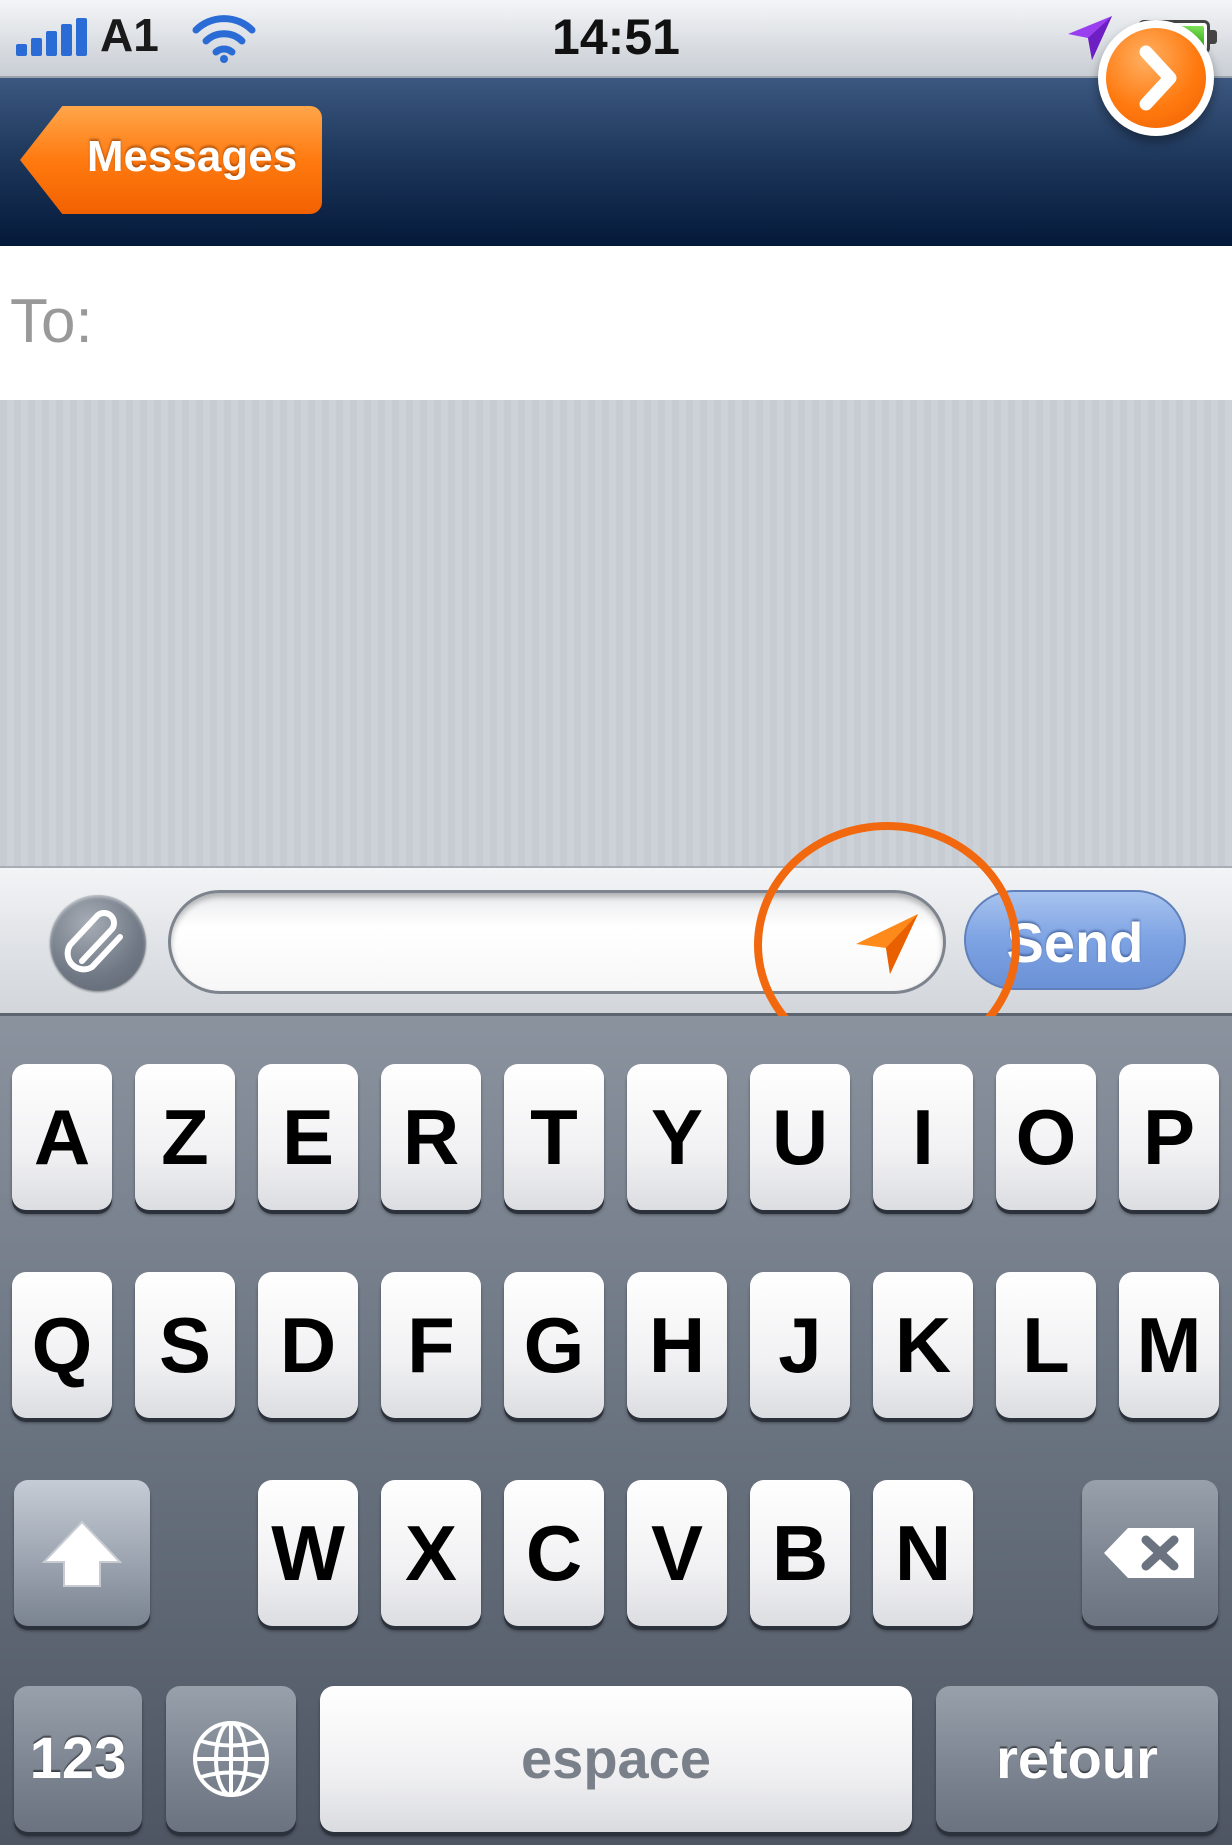 This screenshot has width=1232, height=1845. I want to click on key-p: P, so click(1169, 1137).